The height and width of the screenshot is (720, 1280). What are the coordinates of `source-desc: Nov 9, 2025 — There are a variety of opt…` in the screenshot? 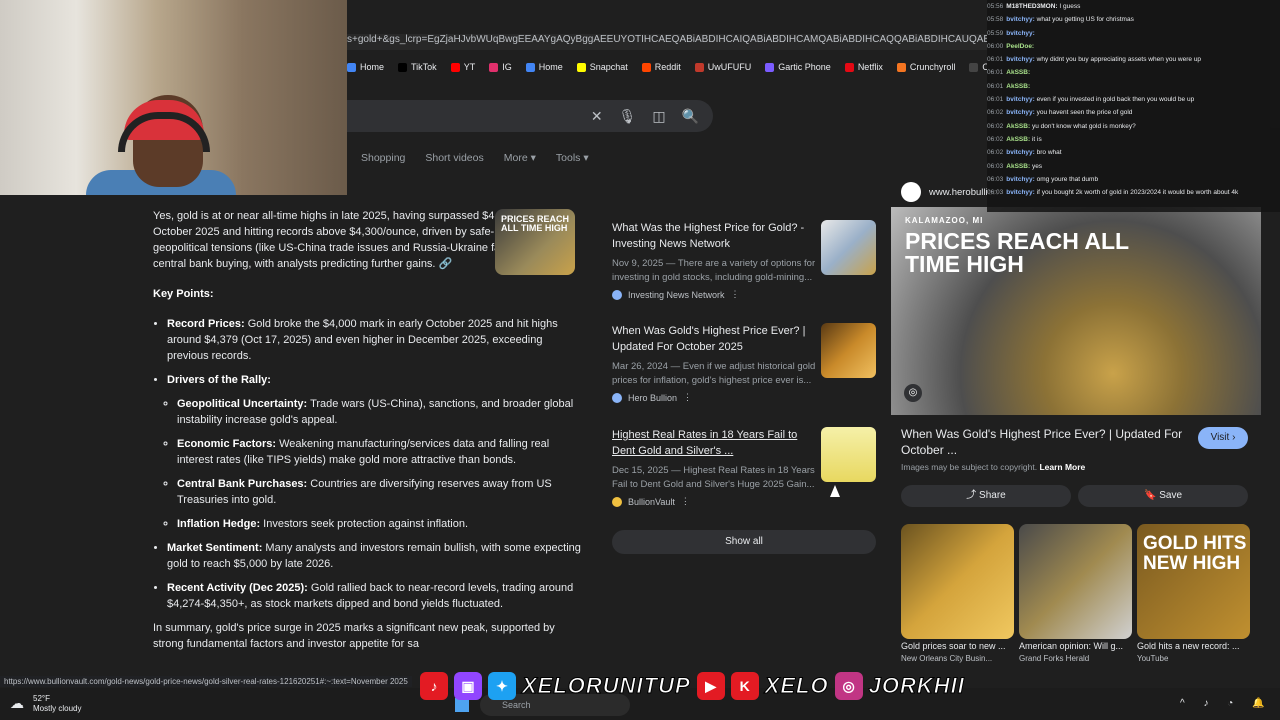 It's located at (714, 270).